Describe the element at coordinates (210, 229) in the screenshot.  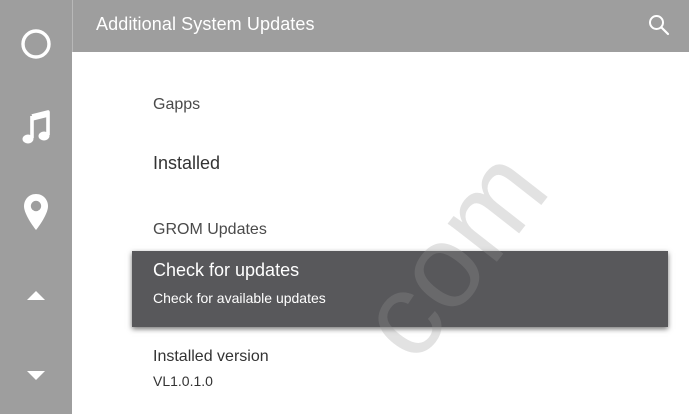
I see `category-grom-updates: GROM Updates` at that location.